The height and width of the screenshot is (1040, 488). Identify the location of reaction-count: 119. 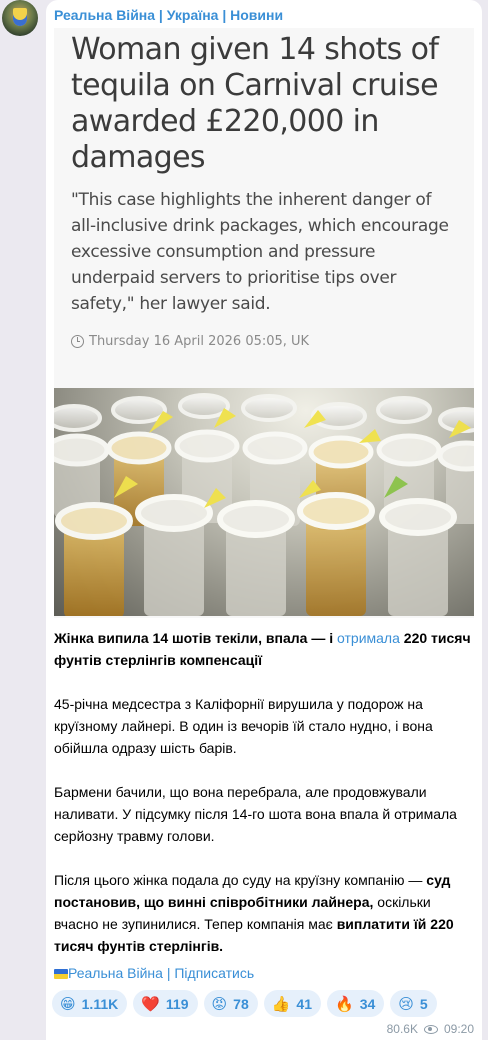
(177, 1003).